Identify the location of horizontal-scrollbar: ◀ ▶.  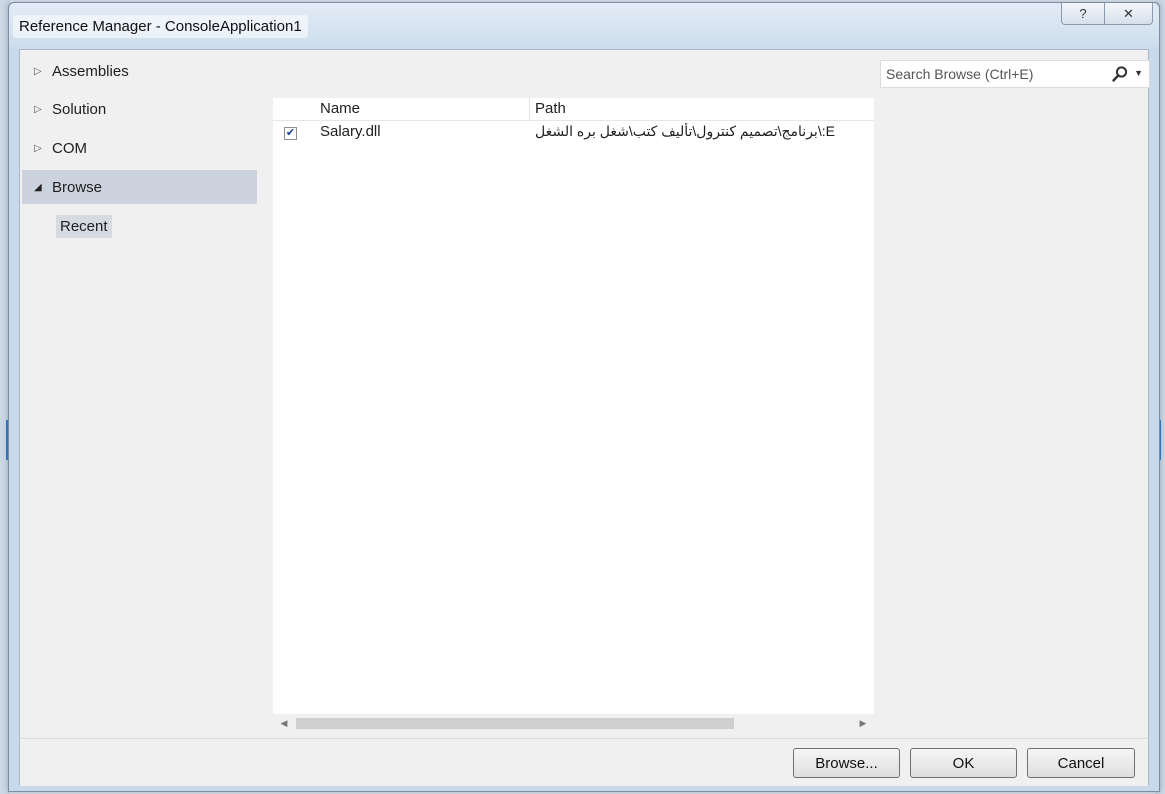
(573, 723).